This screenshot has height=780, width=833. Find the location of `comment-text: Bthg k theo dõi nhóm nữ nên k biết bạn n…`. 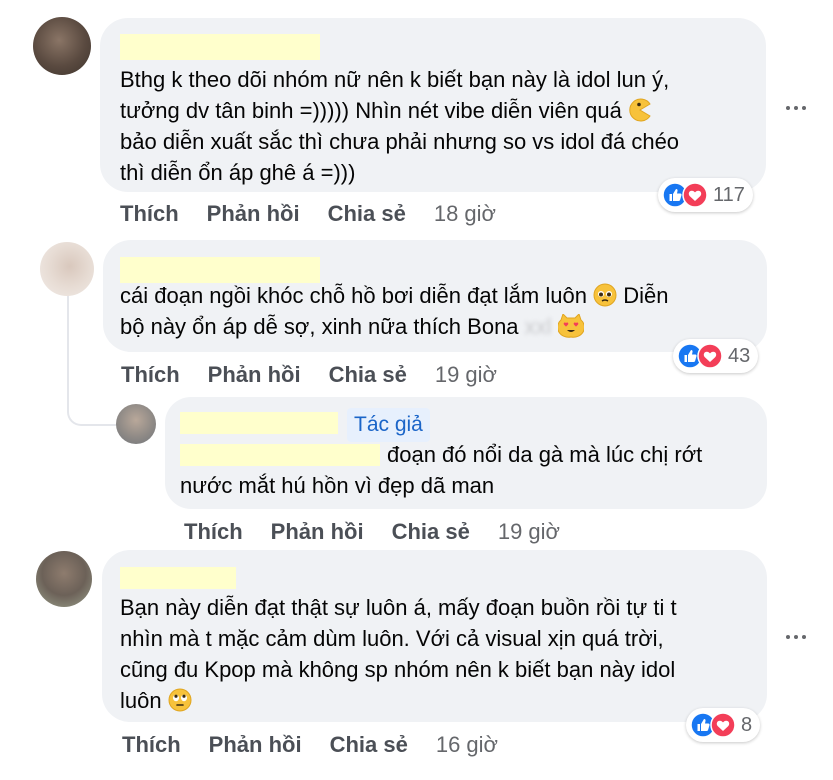

comment-text: Bthg k theo dõi nhóm nữ nên k biết bạn n… is located at coordinates (399, 126).